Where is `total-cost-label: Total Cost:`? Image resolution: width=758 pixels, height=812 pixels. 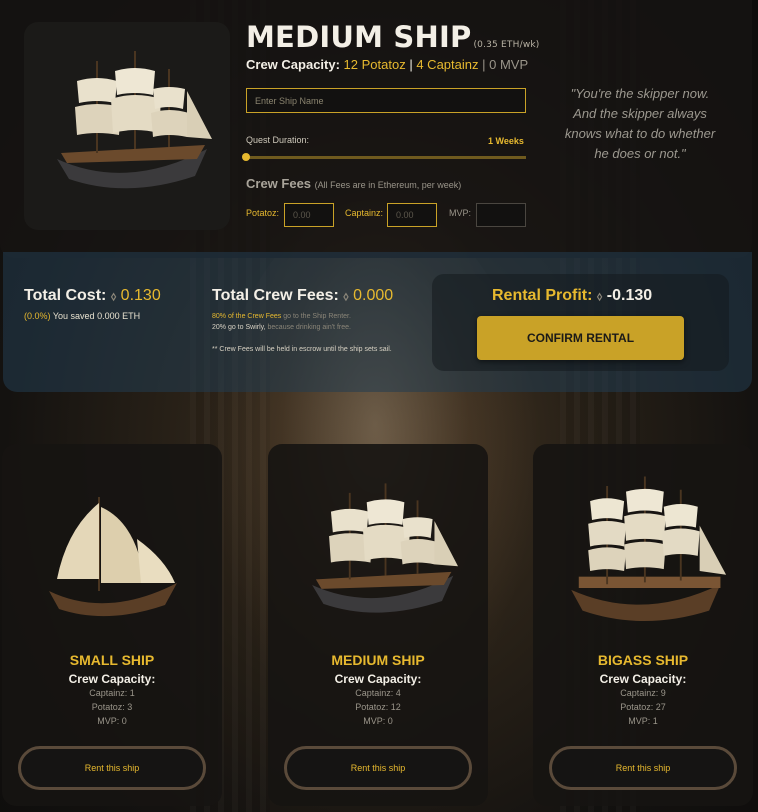 total-cost-label: Total Cost: is located at coordinates (65, 295).